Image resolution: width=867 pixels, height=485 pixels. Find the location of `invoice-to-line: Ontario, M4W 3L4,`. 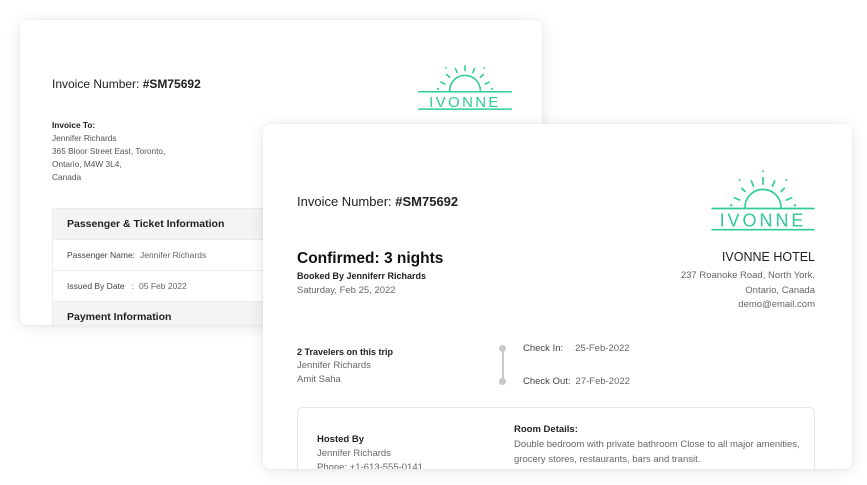

invoice-to-line: Ontario, M4W 3L4, is located at coordinates (87, 164).